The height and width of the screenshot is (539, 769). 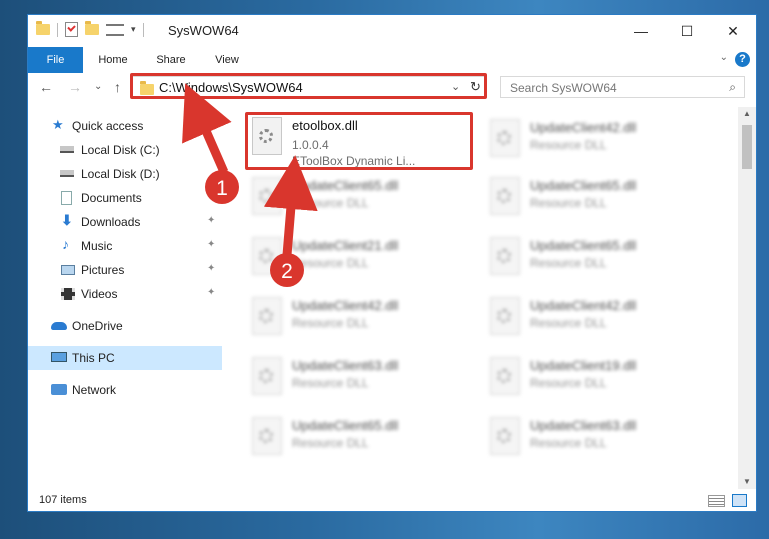 What do you see at coordinates (68, 294) in the screenshot?
I see `videos-icon` at bounding box center [68, 294].